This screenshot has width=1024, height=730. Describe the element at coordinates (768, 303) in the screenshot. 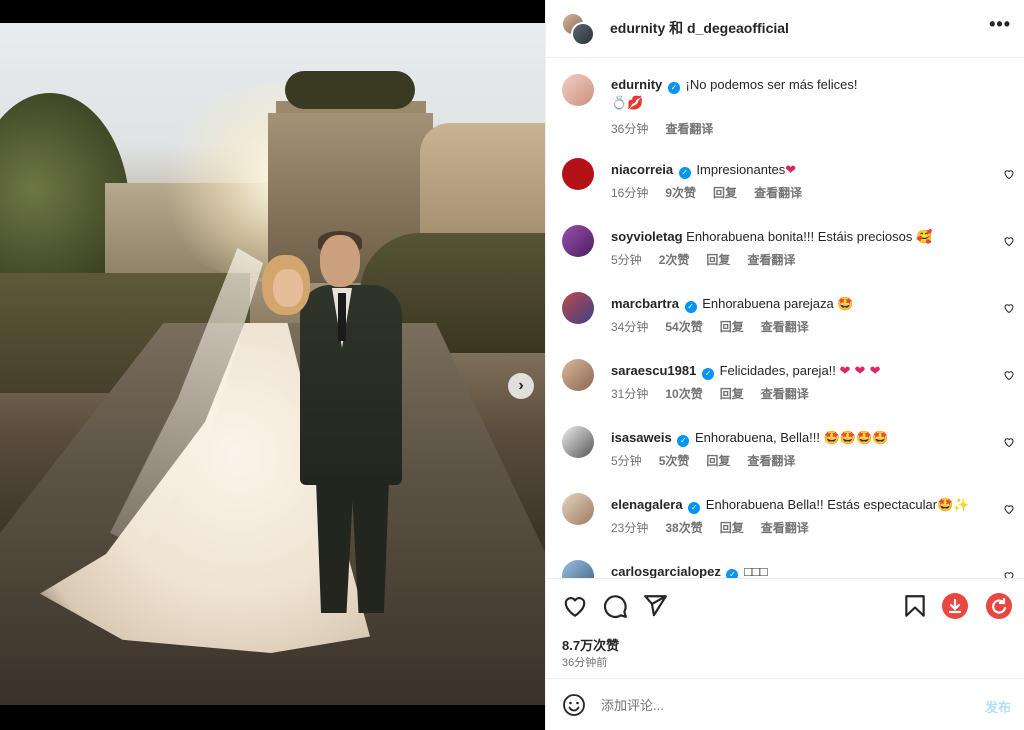

I see `comment-body: Enhorabuena parejaza` at that location.